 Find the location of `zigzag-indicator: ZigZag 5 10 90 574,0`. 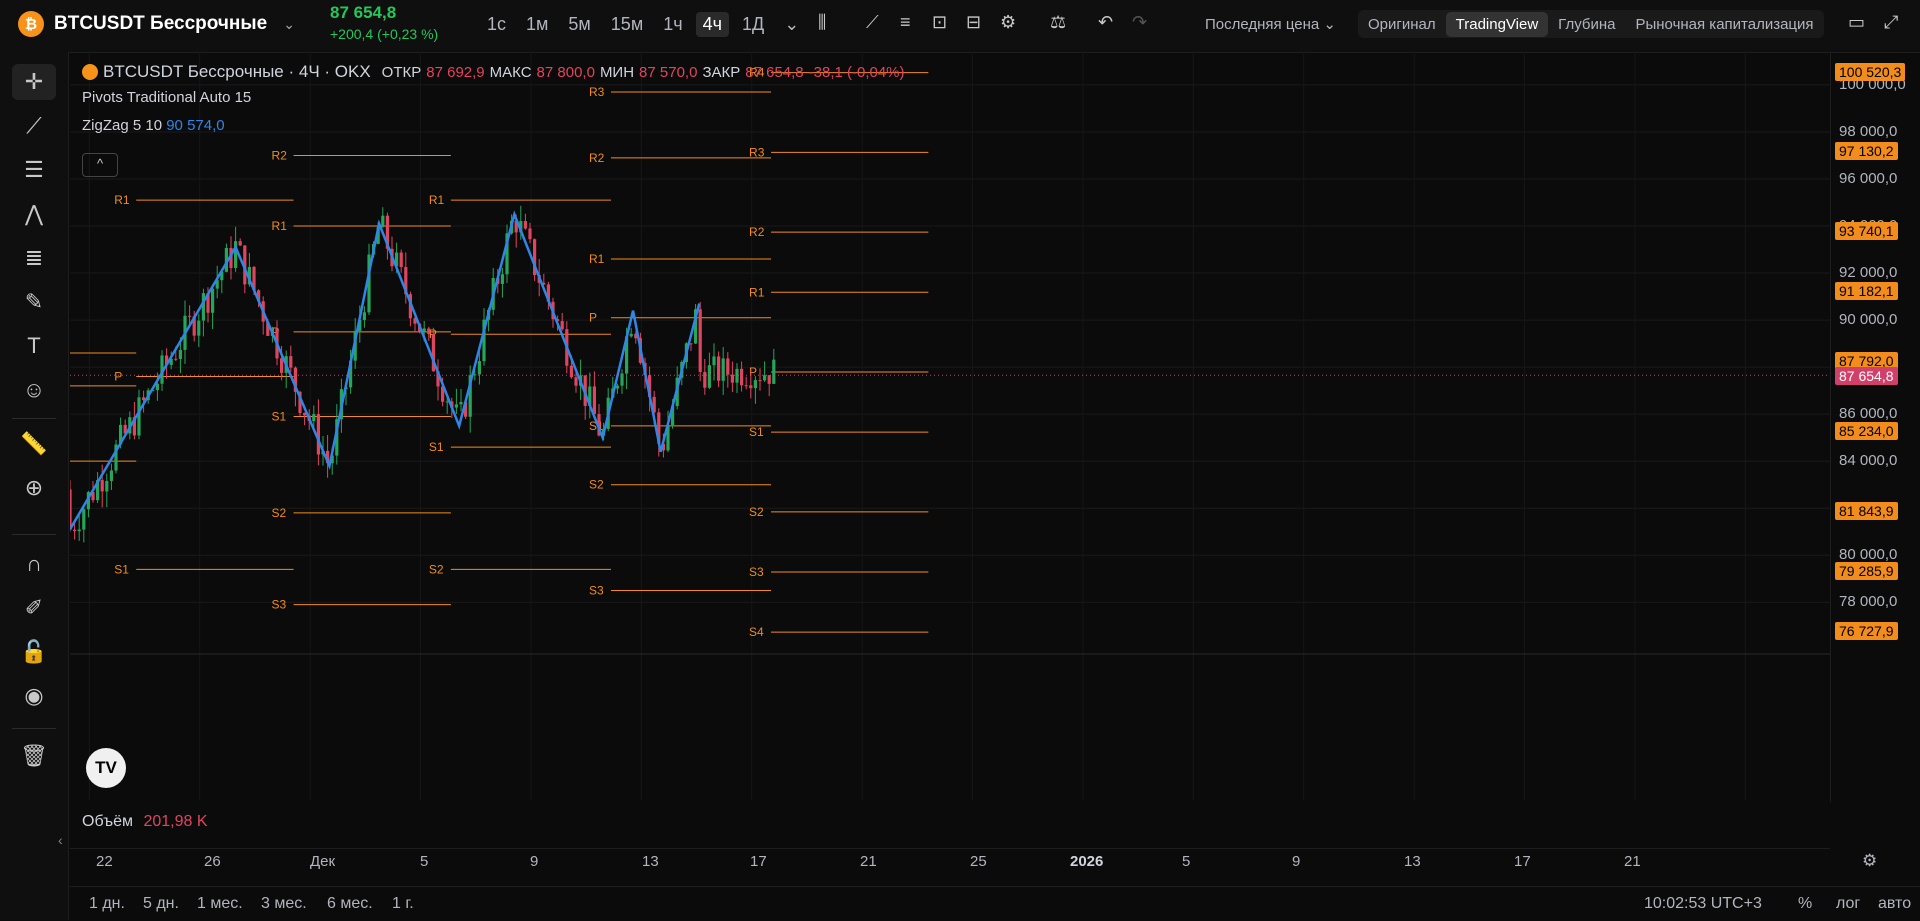

zigzag-indicator: ZigZag 5 10 90 574,0 is located at coordinates (493, 125).